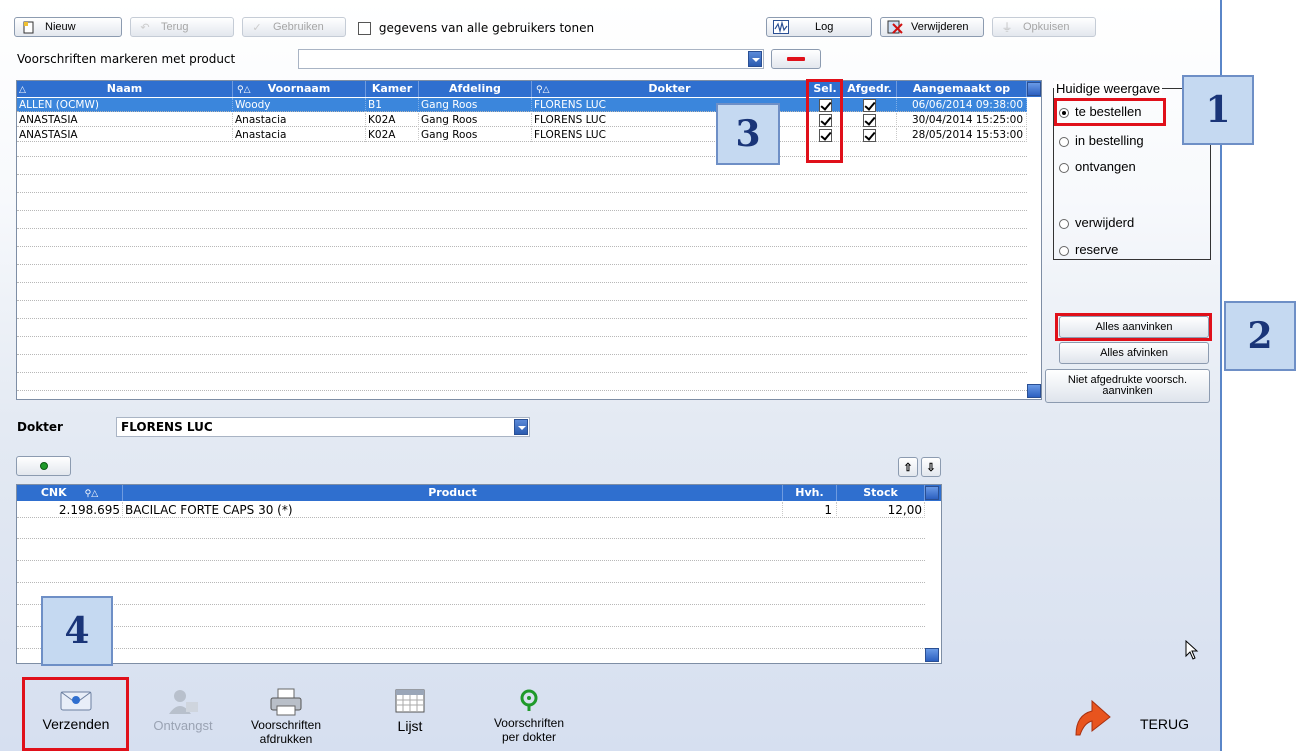 The height and width of the screenshot is (751, 1301). Describe the element at coordinates (1192, 649) in the screenshot. I see `mouse-cursor-icon` at that location.